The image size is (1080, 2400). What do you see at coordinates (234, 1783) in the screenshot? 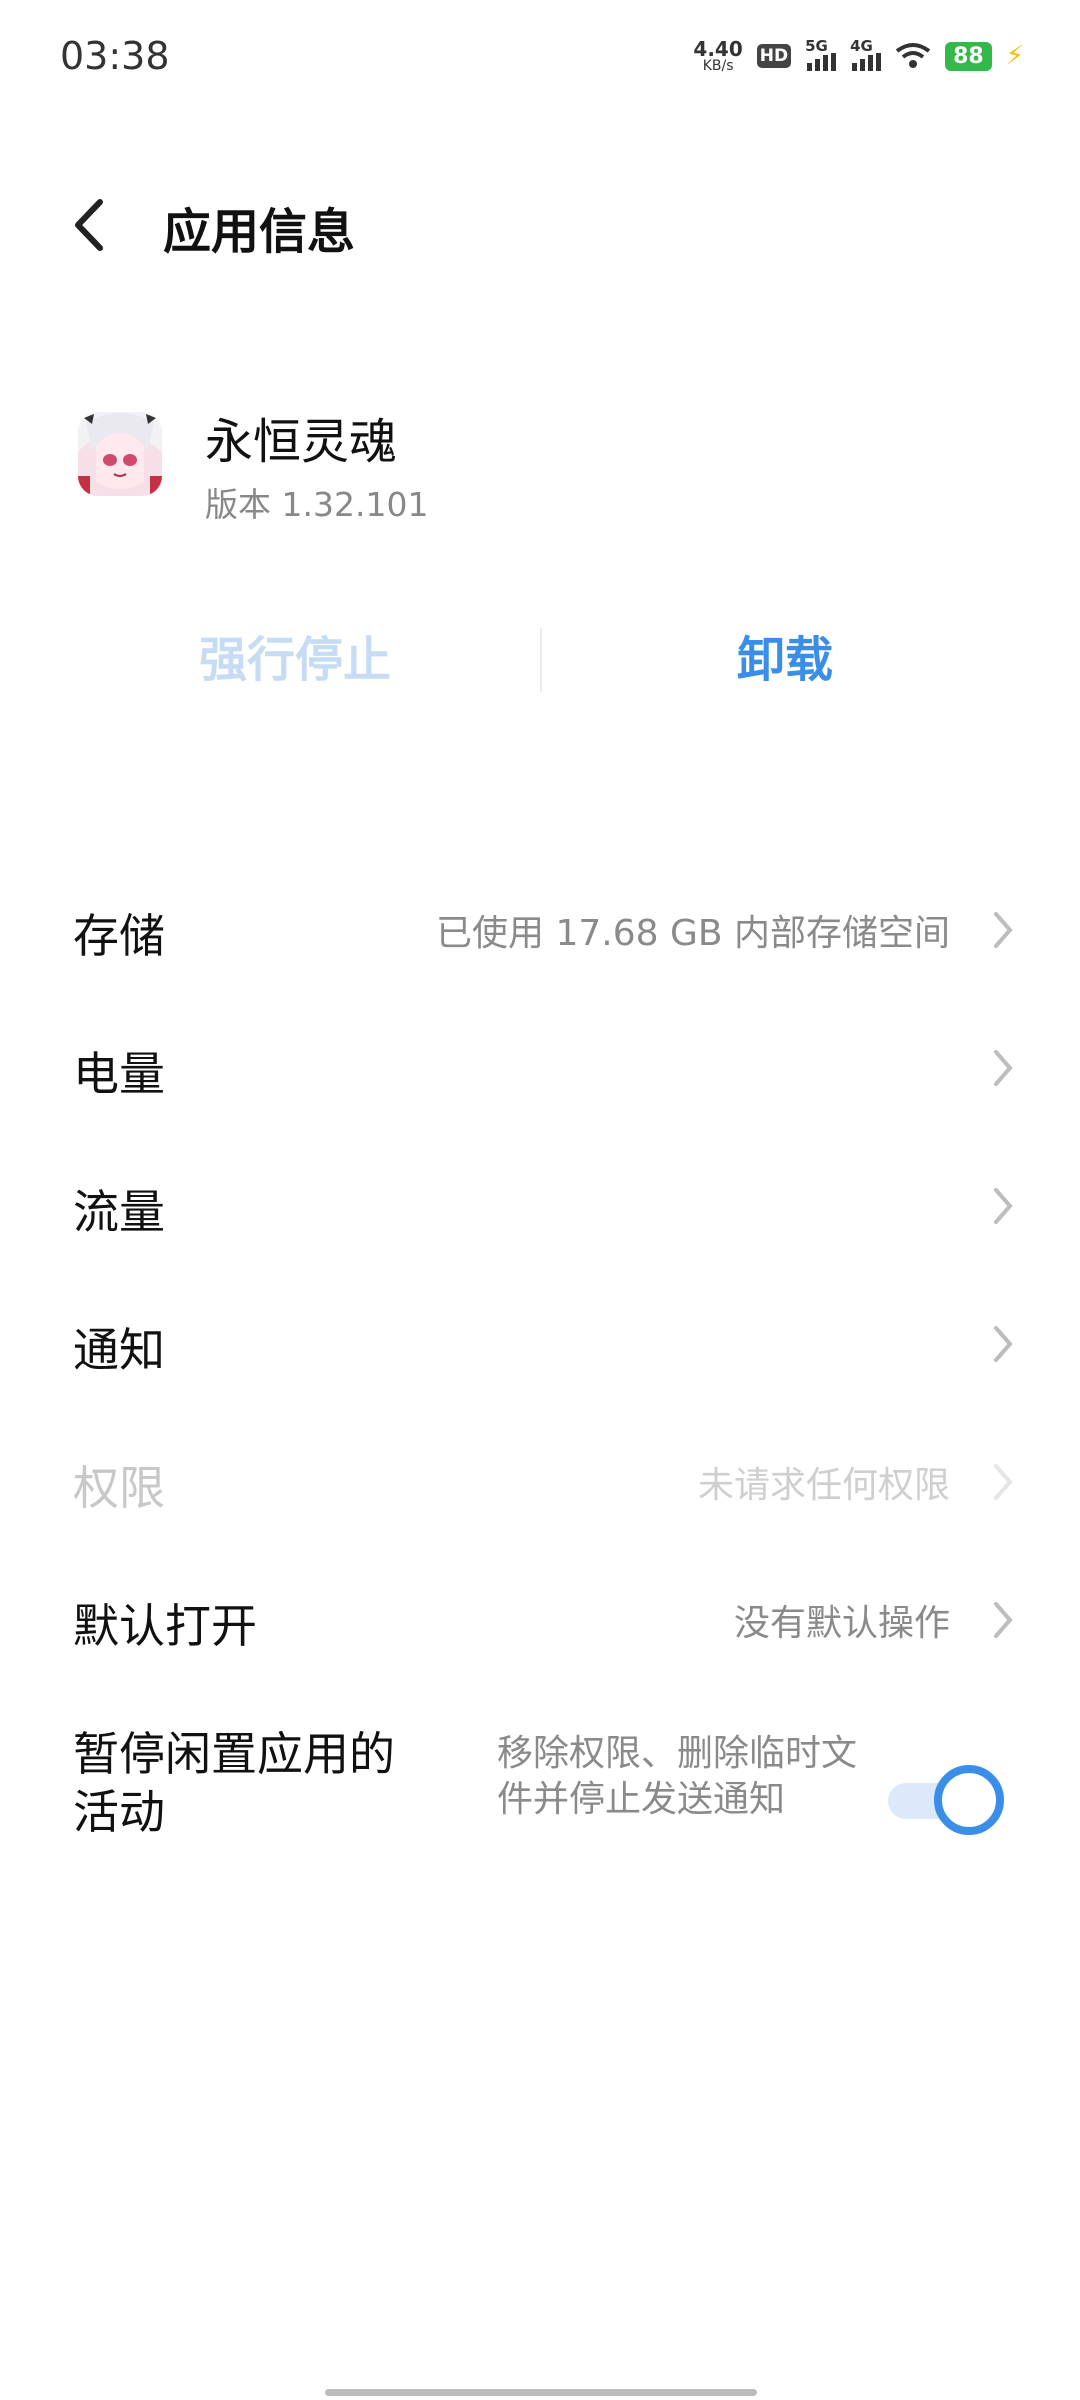
I see `pause-idle-activity-label: 暂停闲置应用的活动` at bounding box center [234, 1783].